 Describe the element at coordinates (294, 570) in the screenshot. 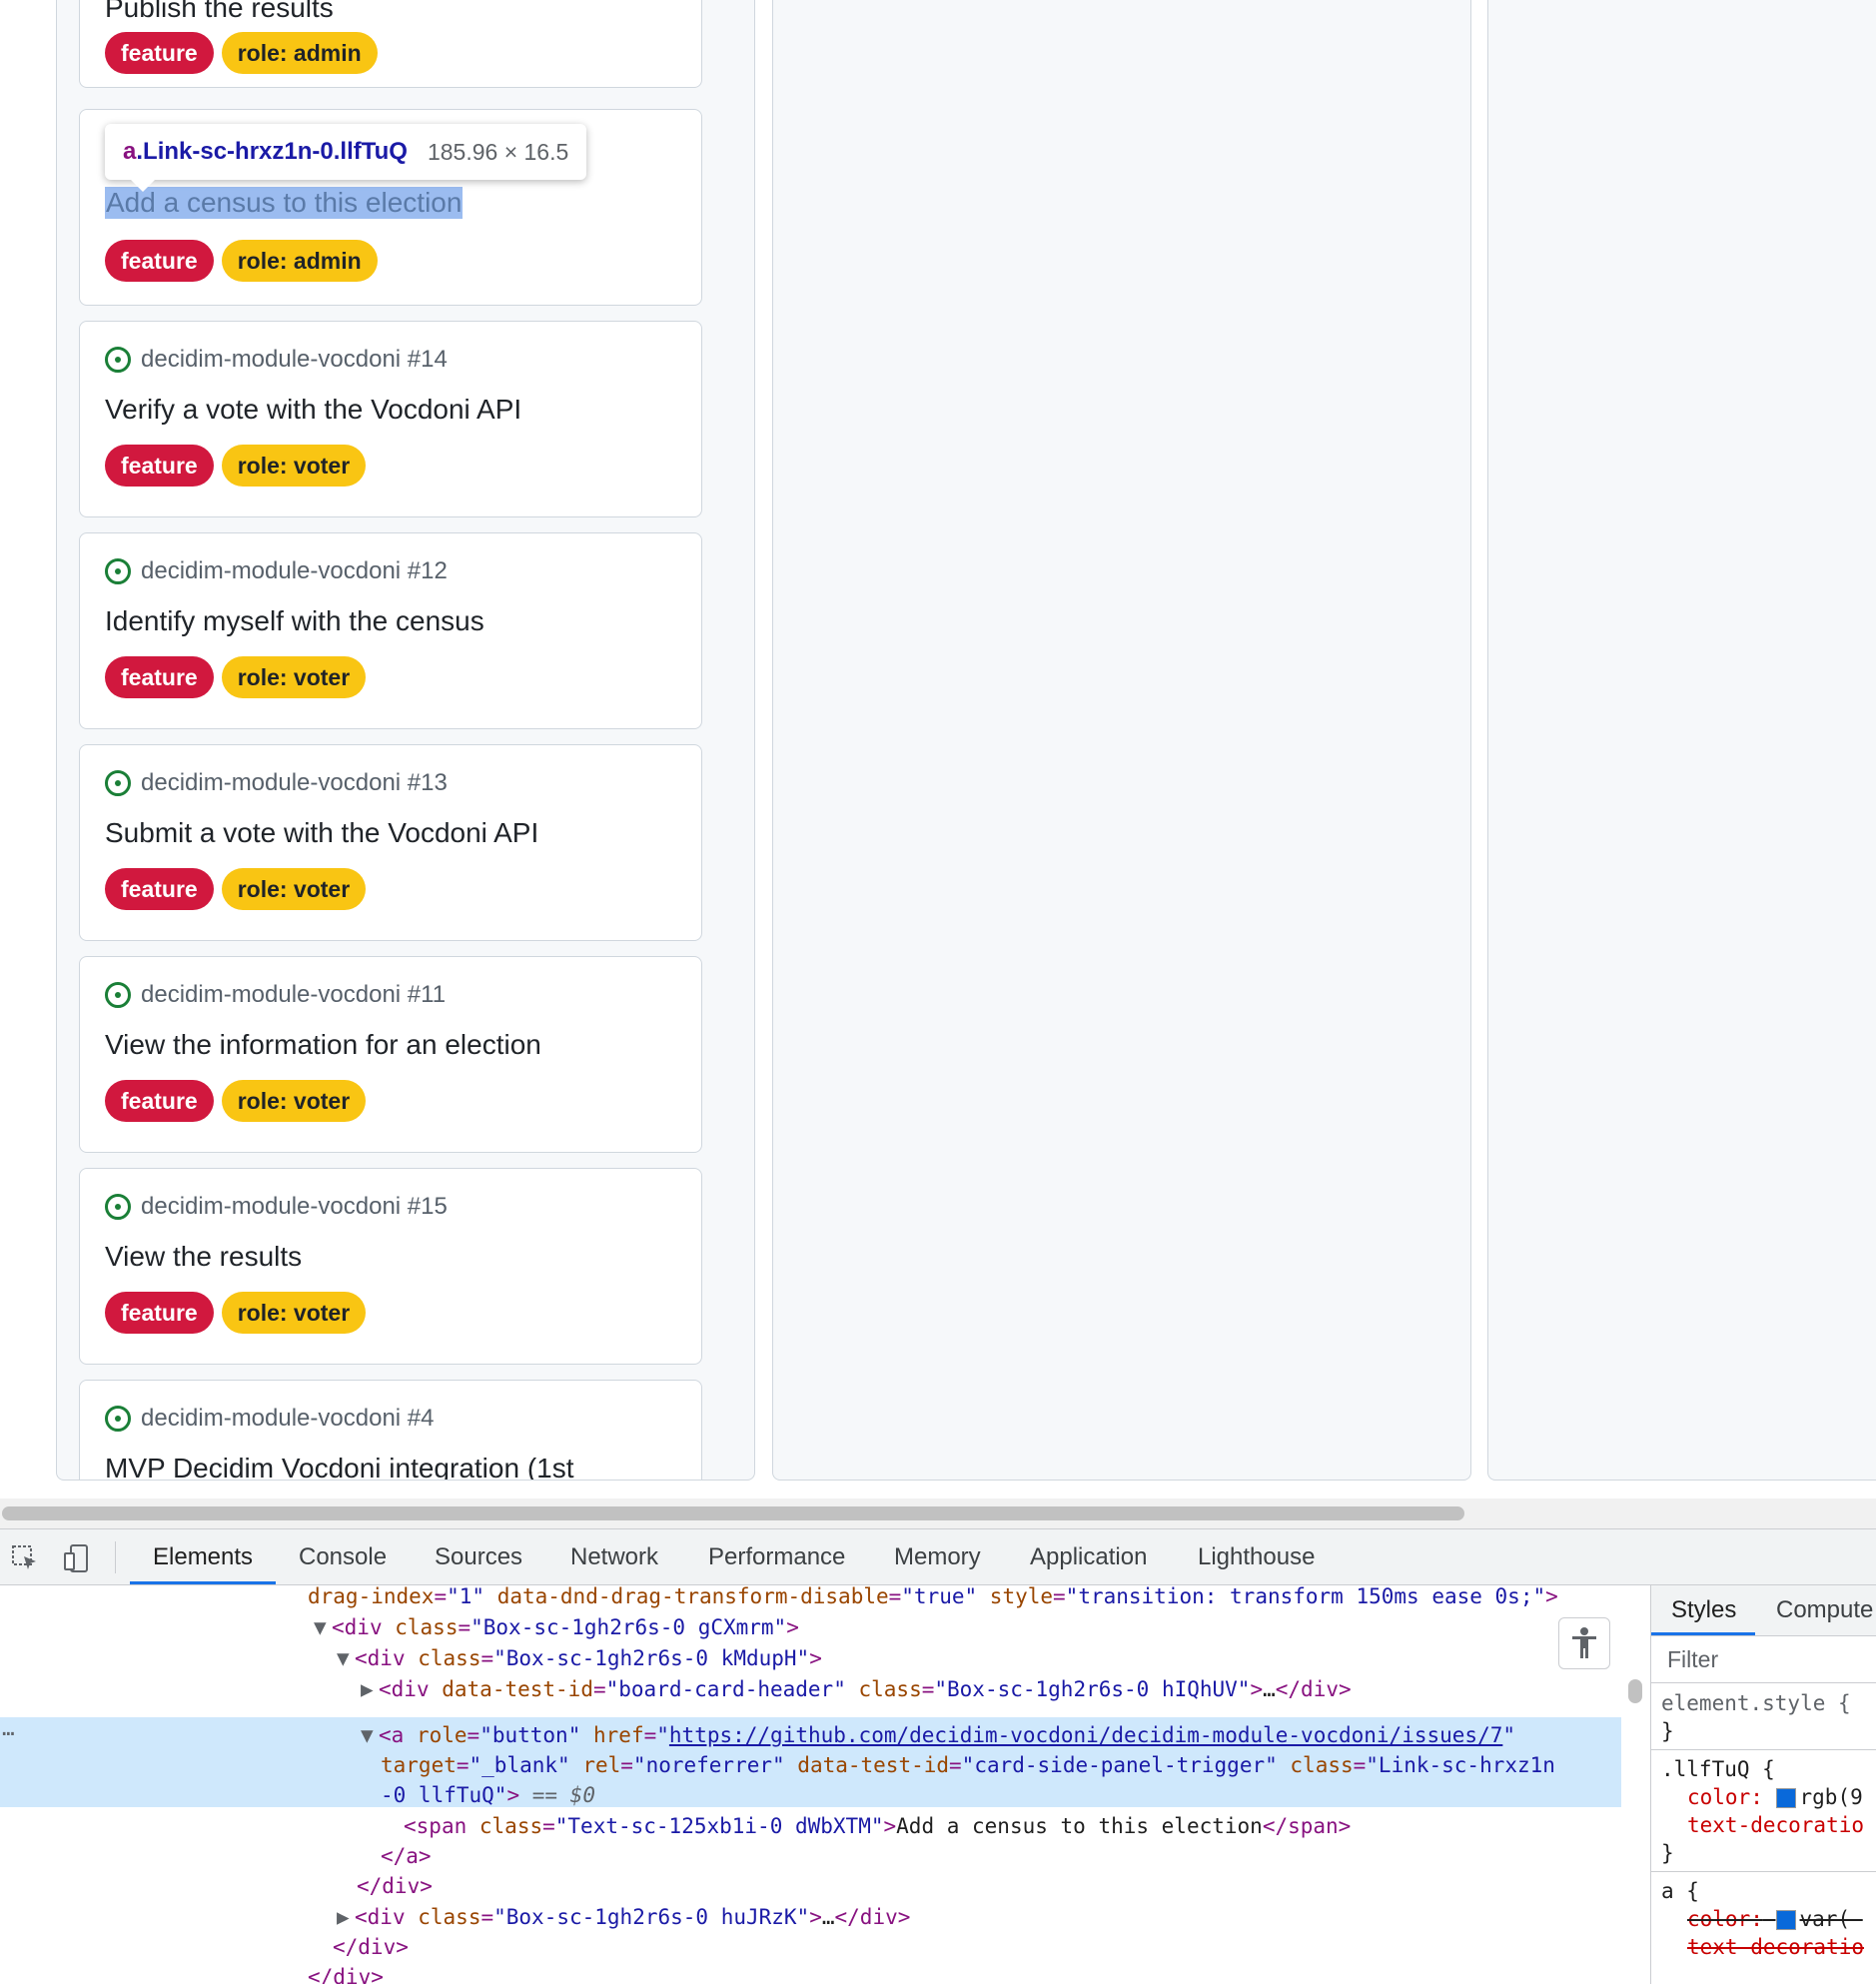

I see `card-repo: decidim-module-vocdoni #12` at that location.